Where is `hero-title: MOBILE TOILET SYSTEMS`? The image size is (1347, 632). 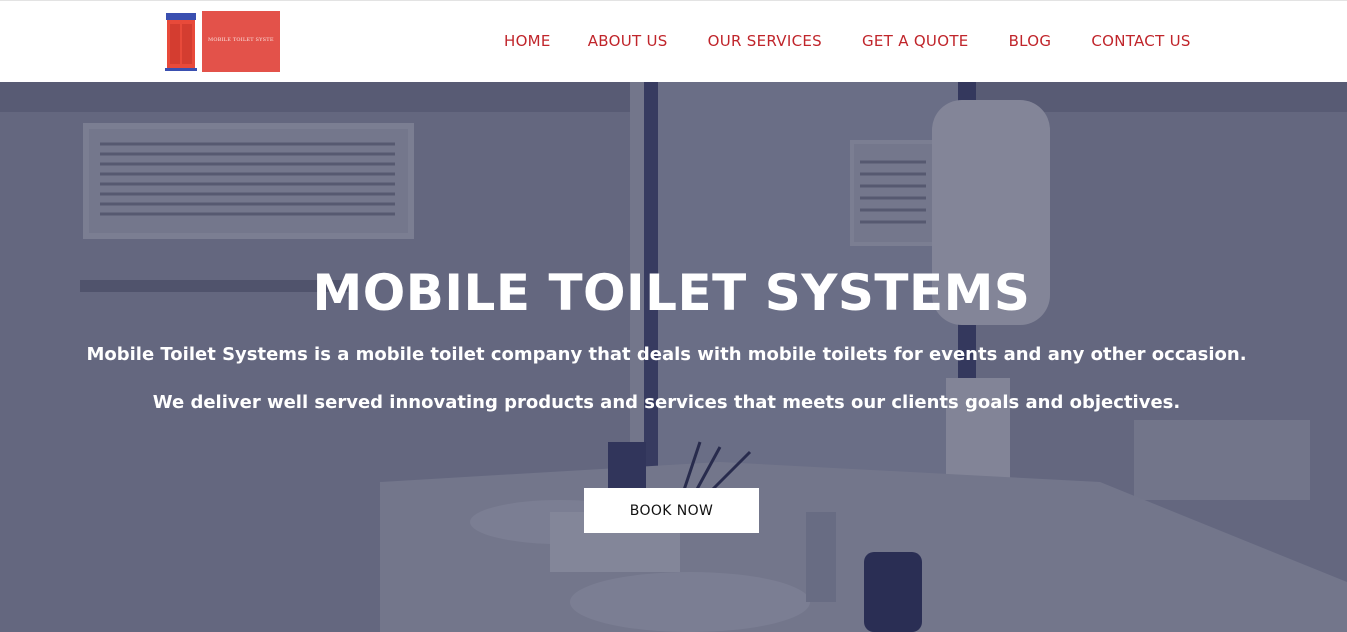 hero-title: MOBILE TOILET SYSTEMS is located at coordinates (671, 293).